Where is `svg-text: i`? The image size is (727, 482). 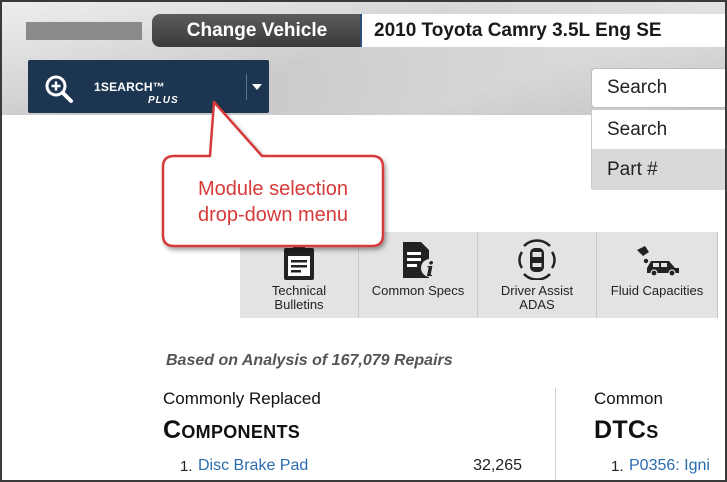 svg-text: i is located at coordinates (430, 268).